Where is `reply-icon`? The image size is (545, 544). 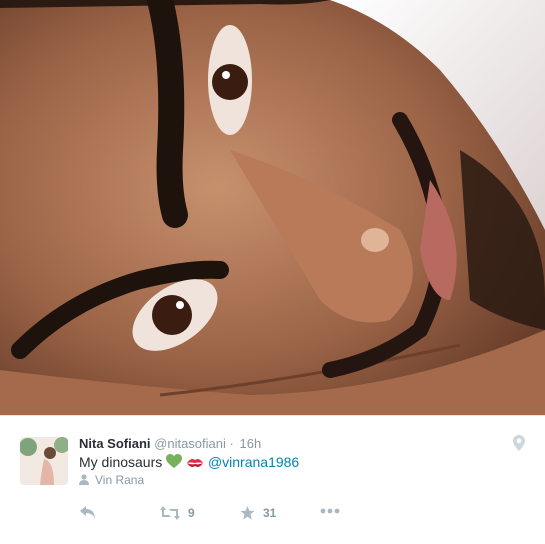
reply-icon is located at coordinates (87, 512).